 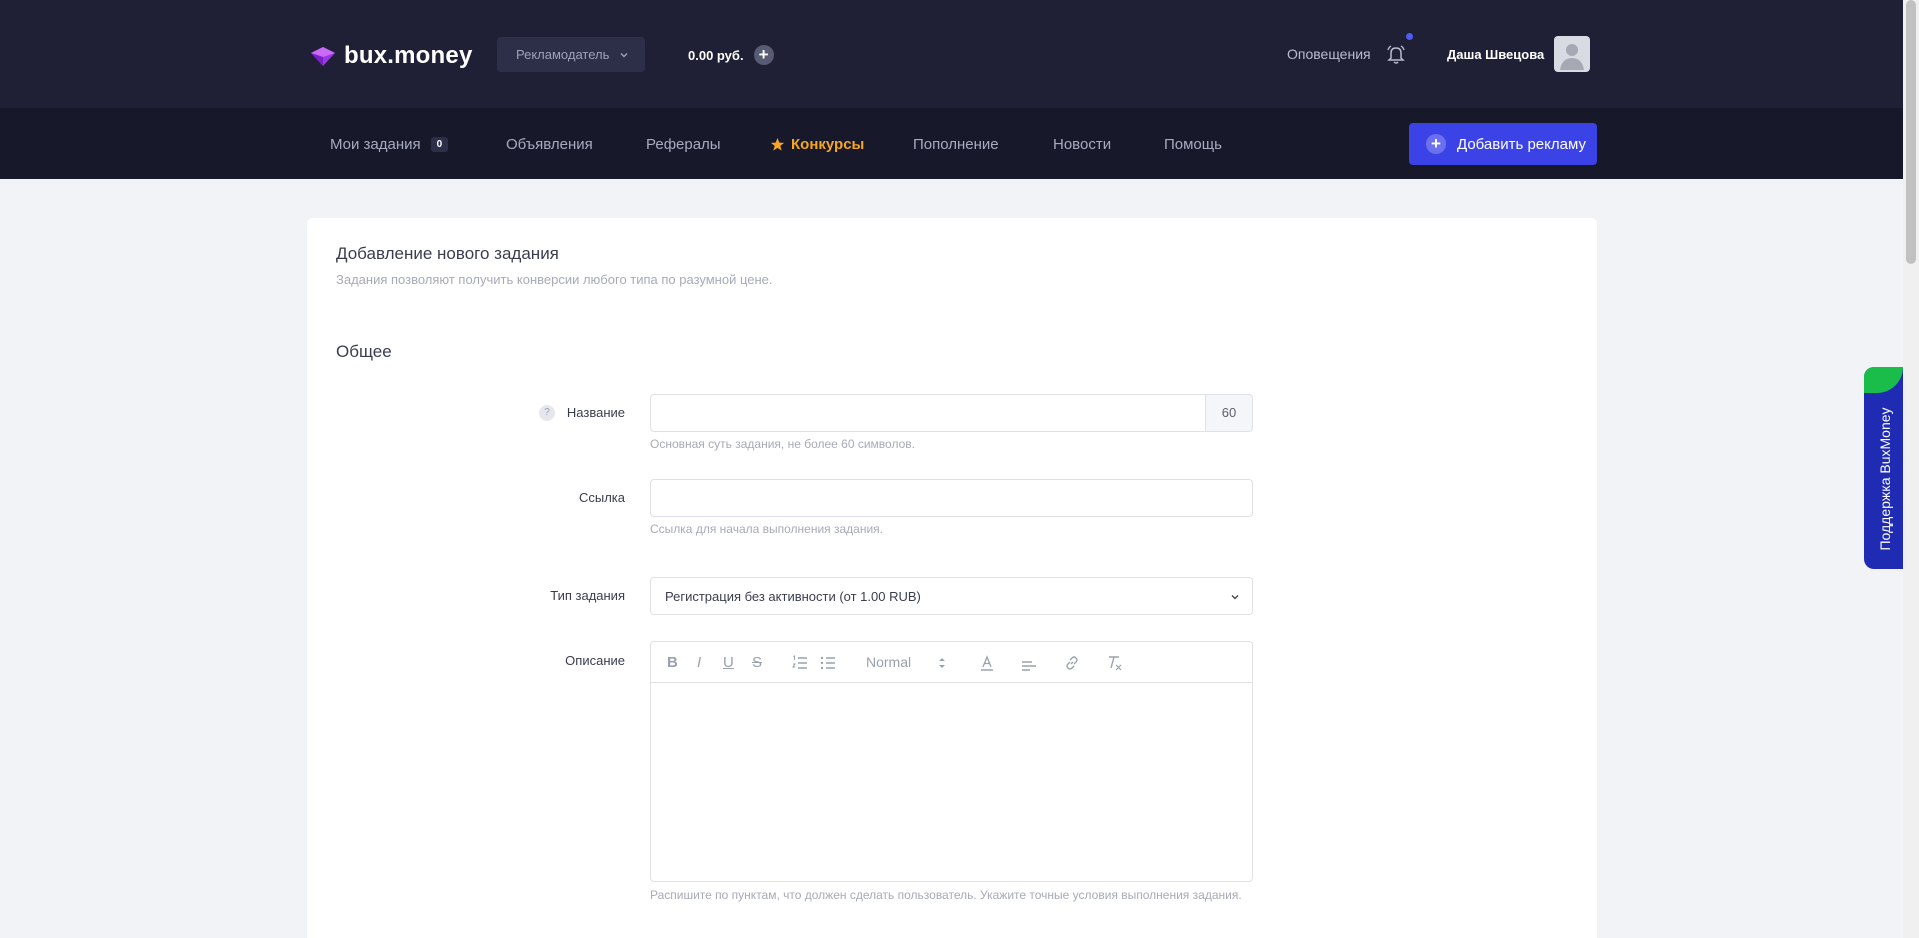 What do you see at coordinates (951, 782) in the screenshot?
I see `description-editor-body` at bounding box center [951, 782].